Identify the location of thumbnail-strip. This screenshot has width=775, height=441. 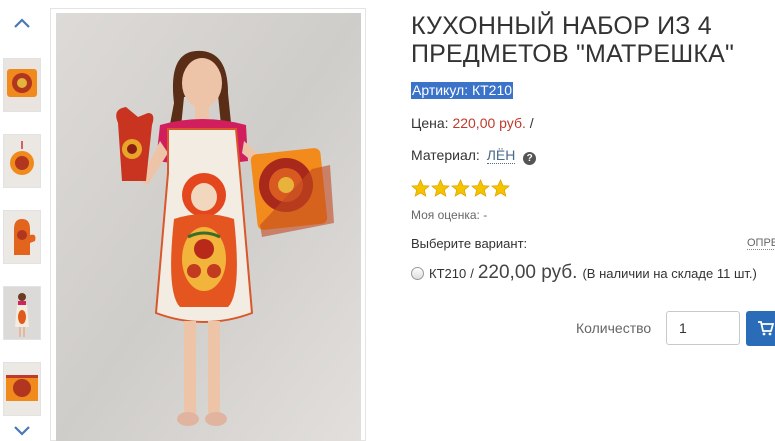
(22, 220).